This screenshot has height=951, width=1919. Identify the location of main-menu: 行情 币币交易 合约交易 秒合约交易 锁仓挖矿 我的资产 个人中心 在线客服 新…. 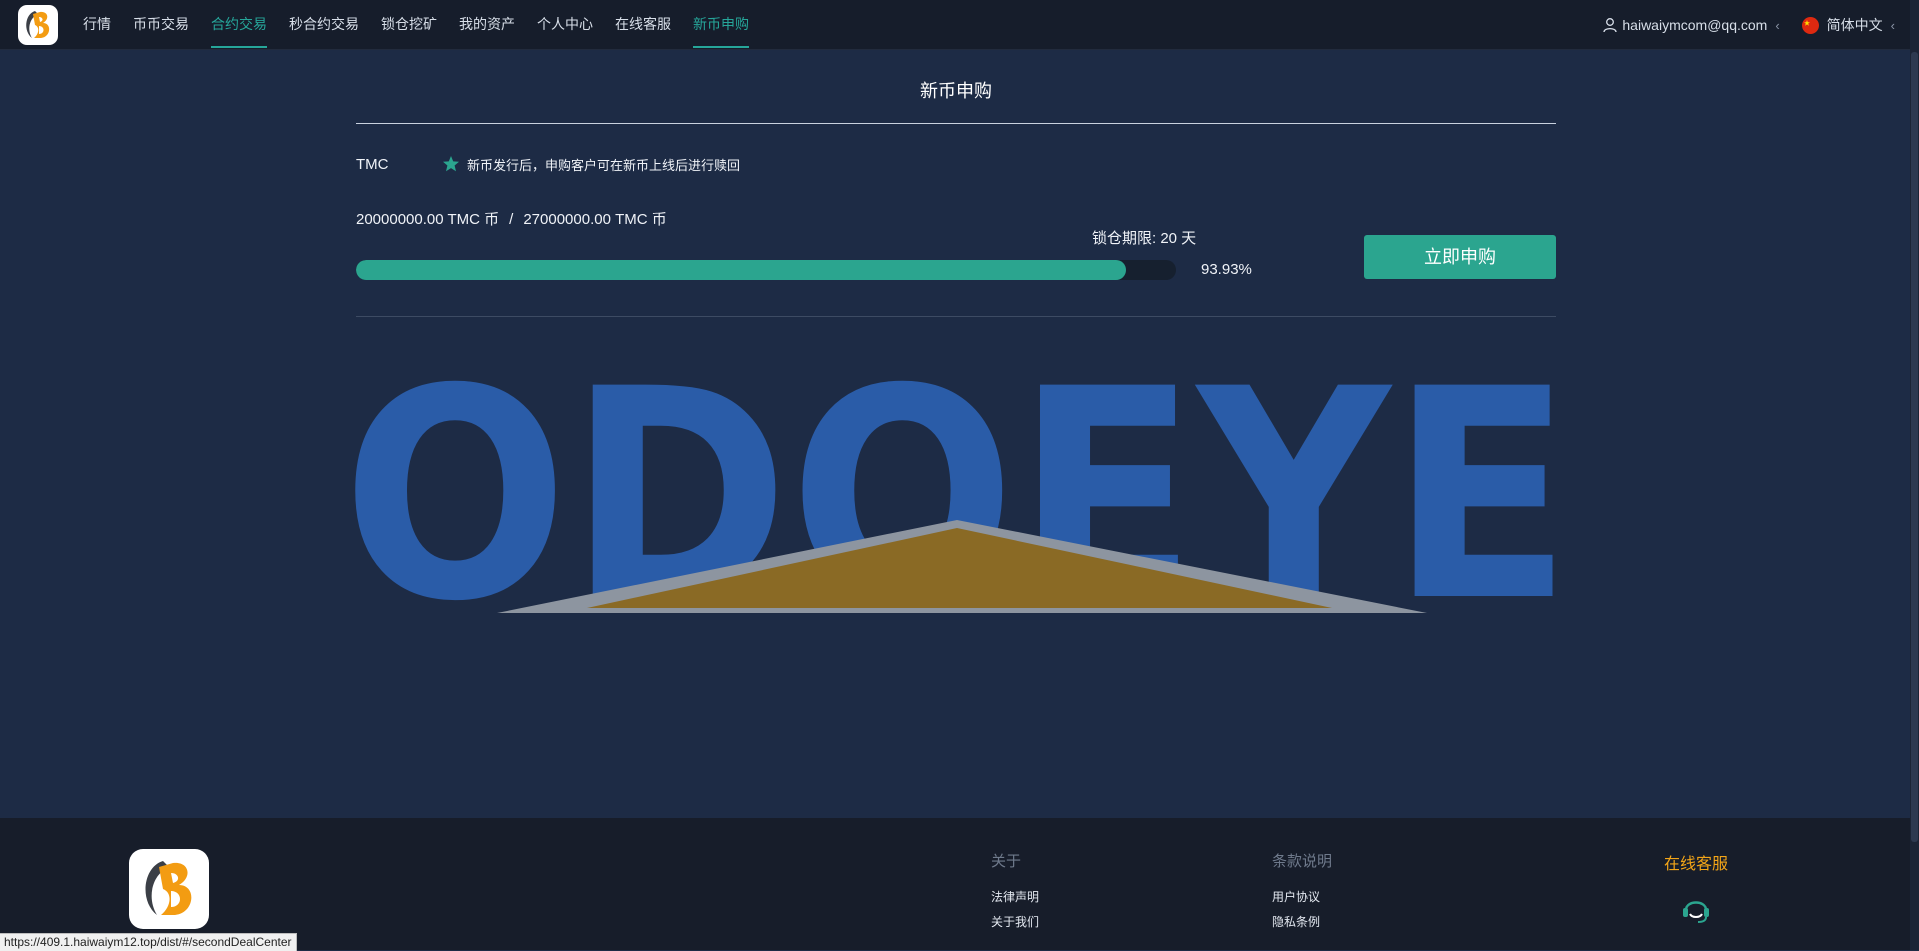
(416, 25).